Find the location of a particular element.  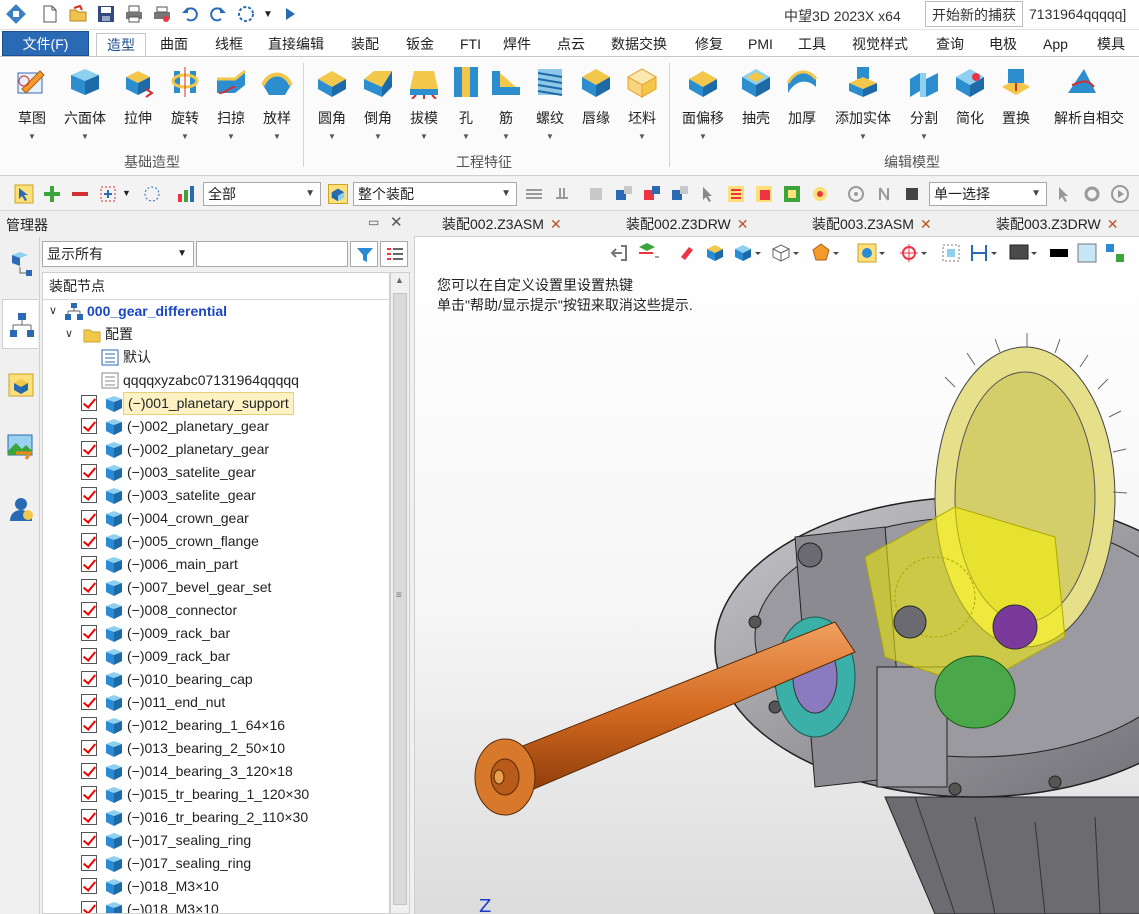

tree-part-row: (−)012_bearing_1_64×16 is located at coordinates (216, 725).